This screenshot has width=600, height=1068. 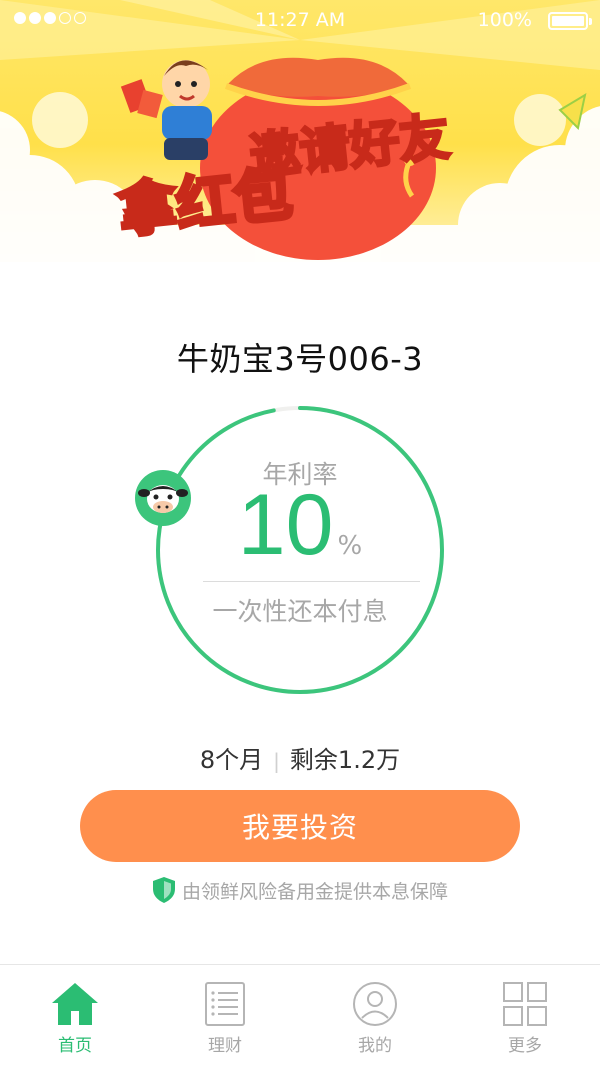 I want to click on tab-mine-label: 我的, so click(x=375, y=1046).